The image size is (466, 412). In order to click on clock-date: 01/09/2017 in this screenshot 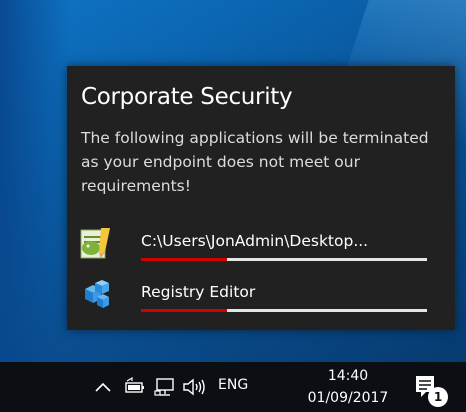, I will do `click(348, 398)`.